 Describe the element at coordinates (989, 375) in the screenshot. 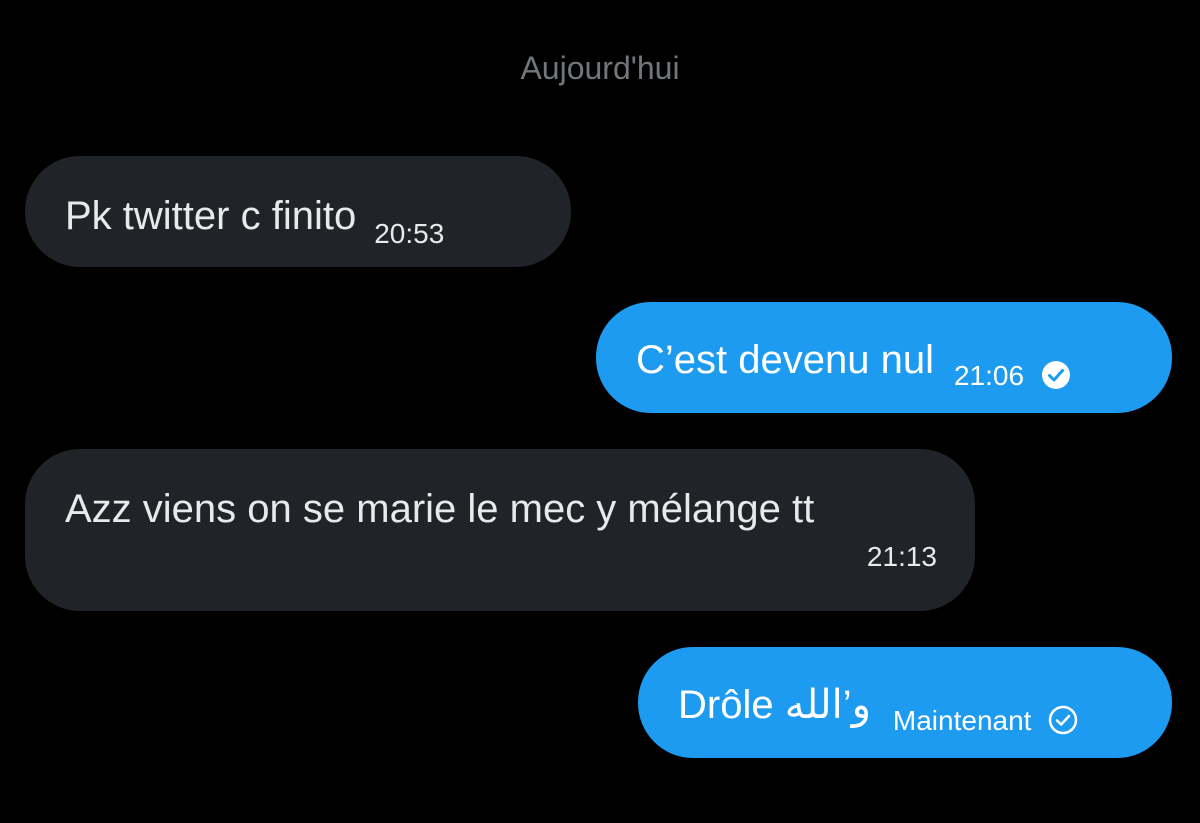

I see `message-time: 21:06` at that location.